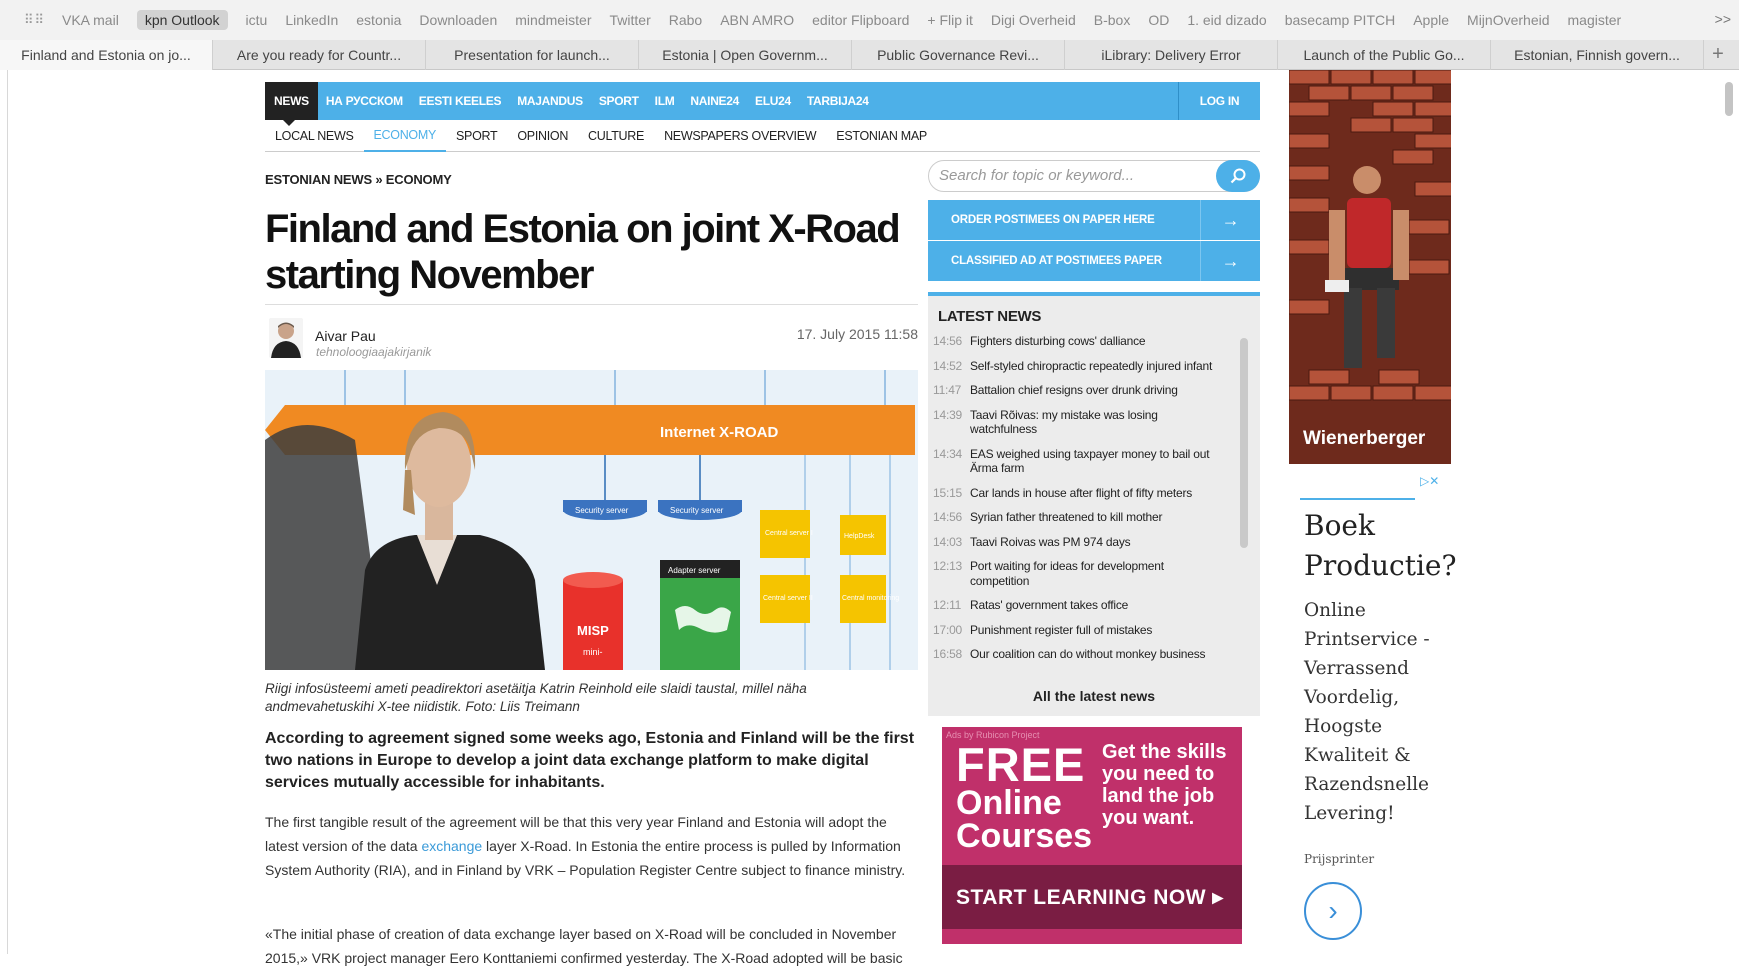 This screenshot has width=1739, height=970. I want to click on section-tab: ESTONIAN MAP, so click(881, 136).